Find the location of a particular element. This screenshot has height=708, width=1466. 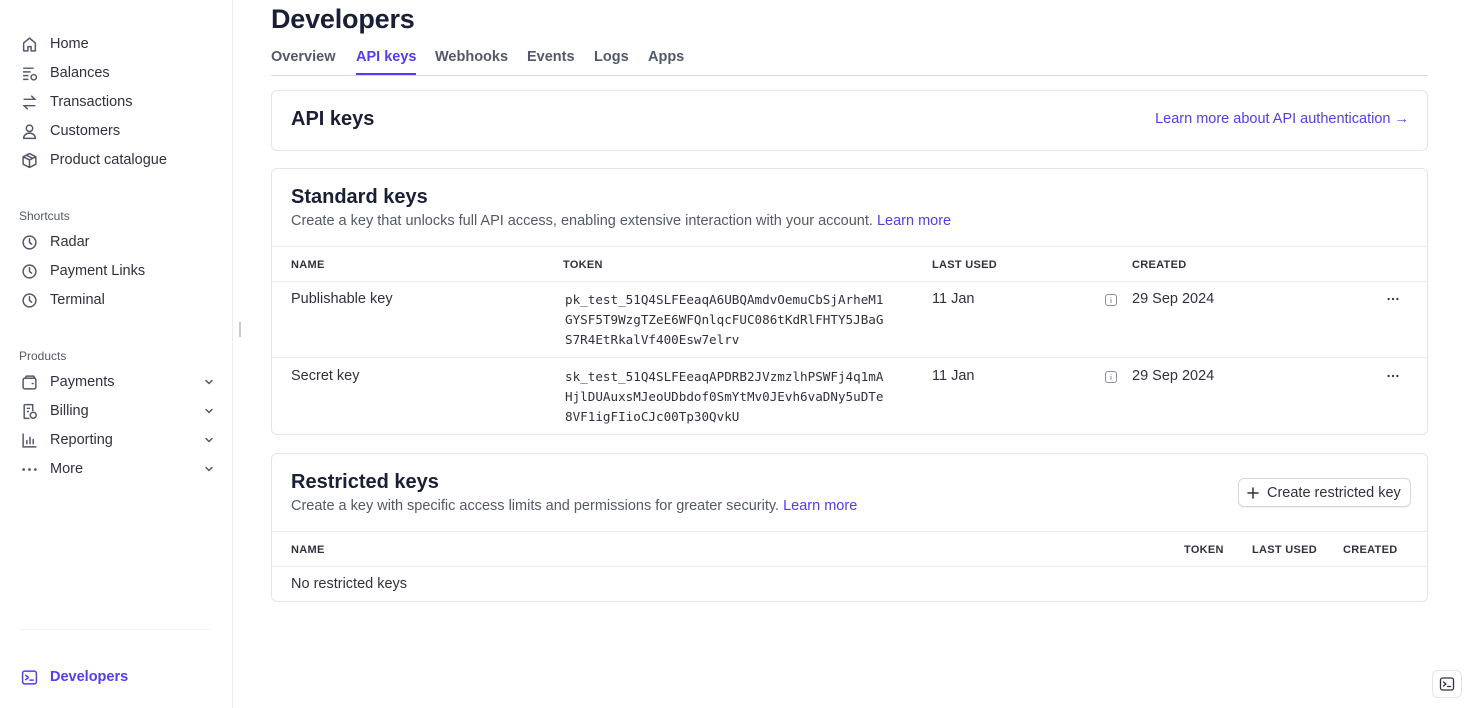

sidebar-item-balances: Balances is located at coordinates (117, 73).